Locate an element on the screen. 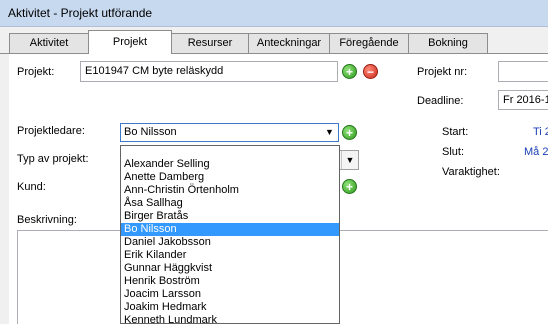 The image size is (548, 324). dropdown-item: Kenneth Lundmark is located at coordinates (230, 318).